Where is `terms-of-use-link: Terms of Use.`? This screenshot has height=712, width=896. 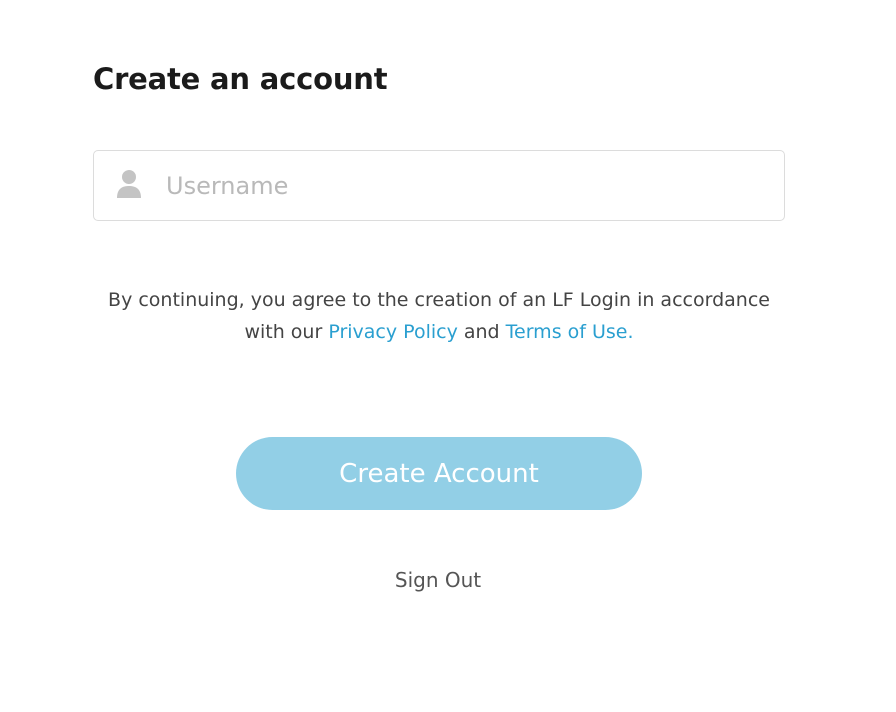
terms-of-use-link: Terms of Use. is located at coordinates (570, 332).